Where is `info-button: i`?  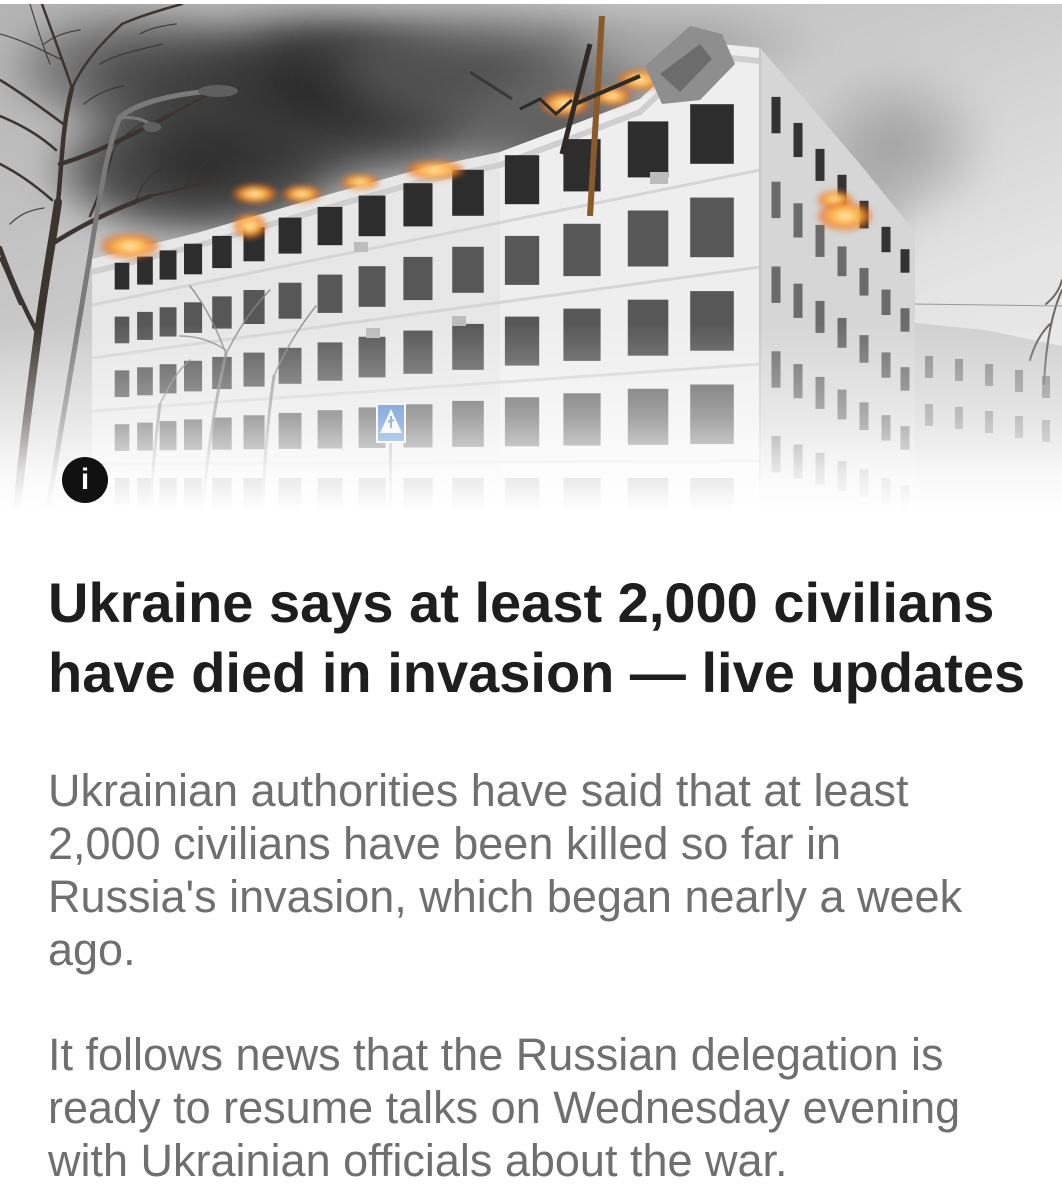
info-button: i is located at coordinates (85, 480).